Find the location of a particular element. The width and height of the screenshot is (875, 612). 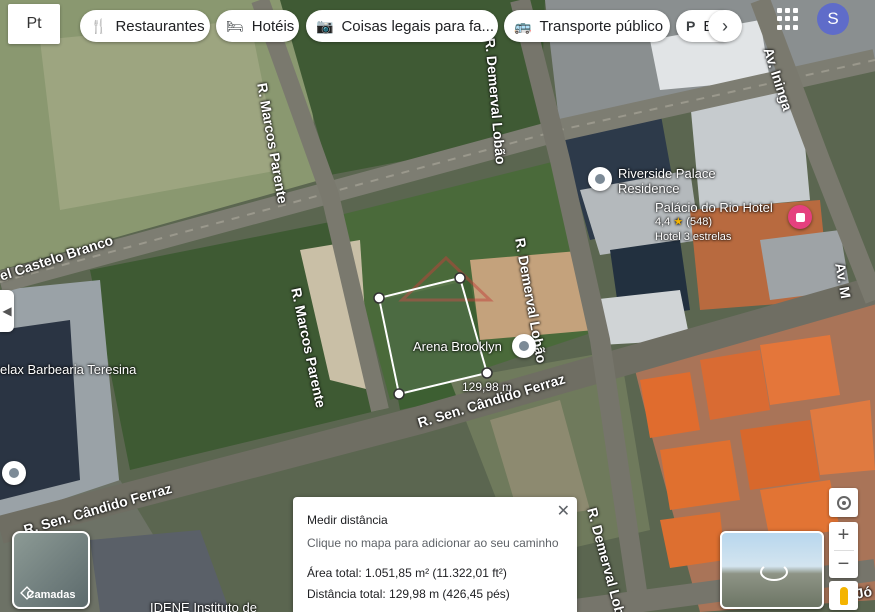

pegman-icon is located at coordinates (843, 595).